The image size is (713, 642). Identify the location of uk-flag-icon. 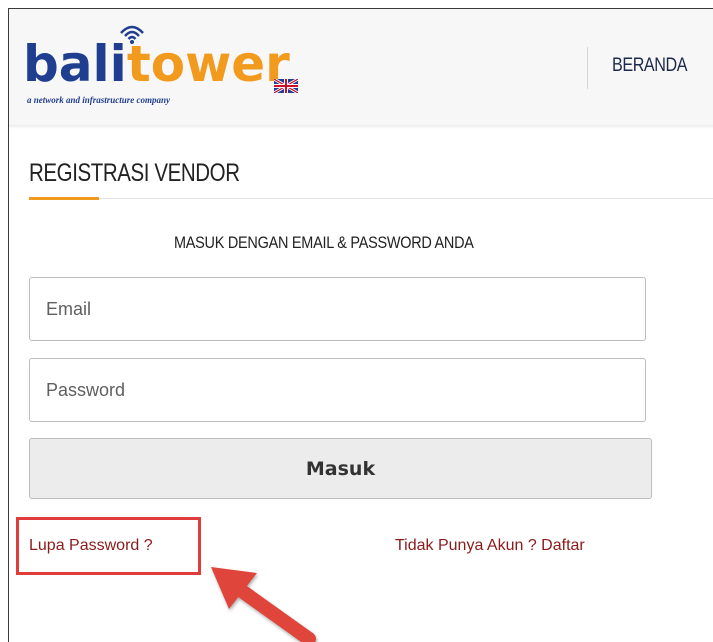
(286, 86).